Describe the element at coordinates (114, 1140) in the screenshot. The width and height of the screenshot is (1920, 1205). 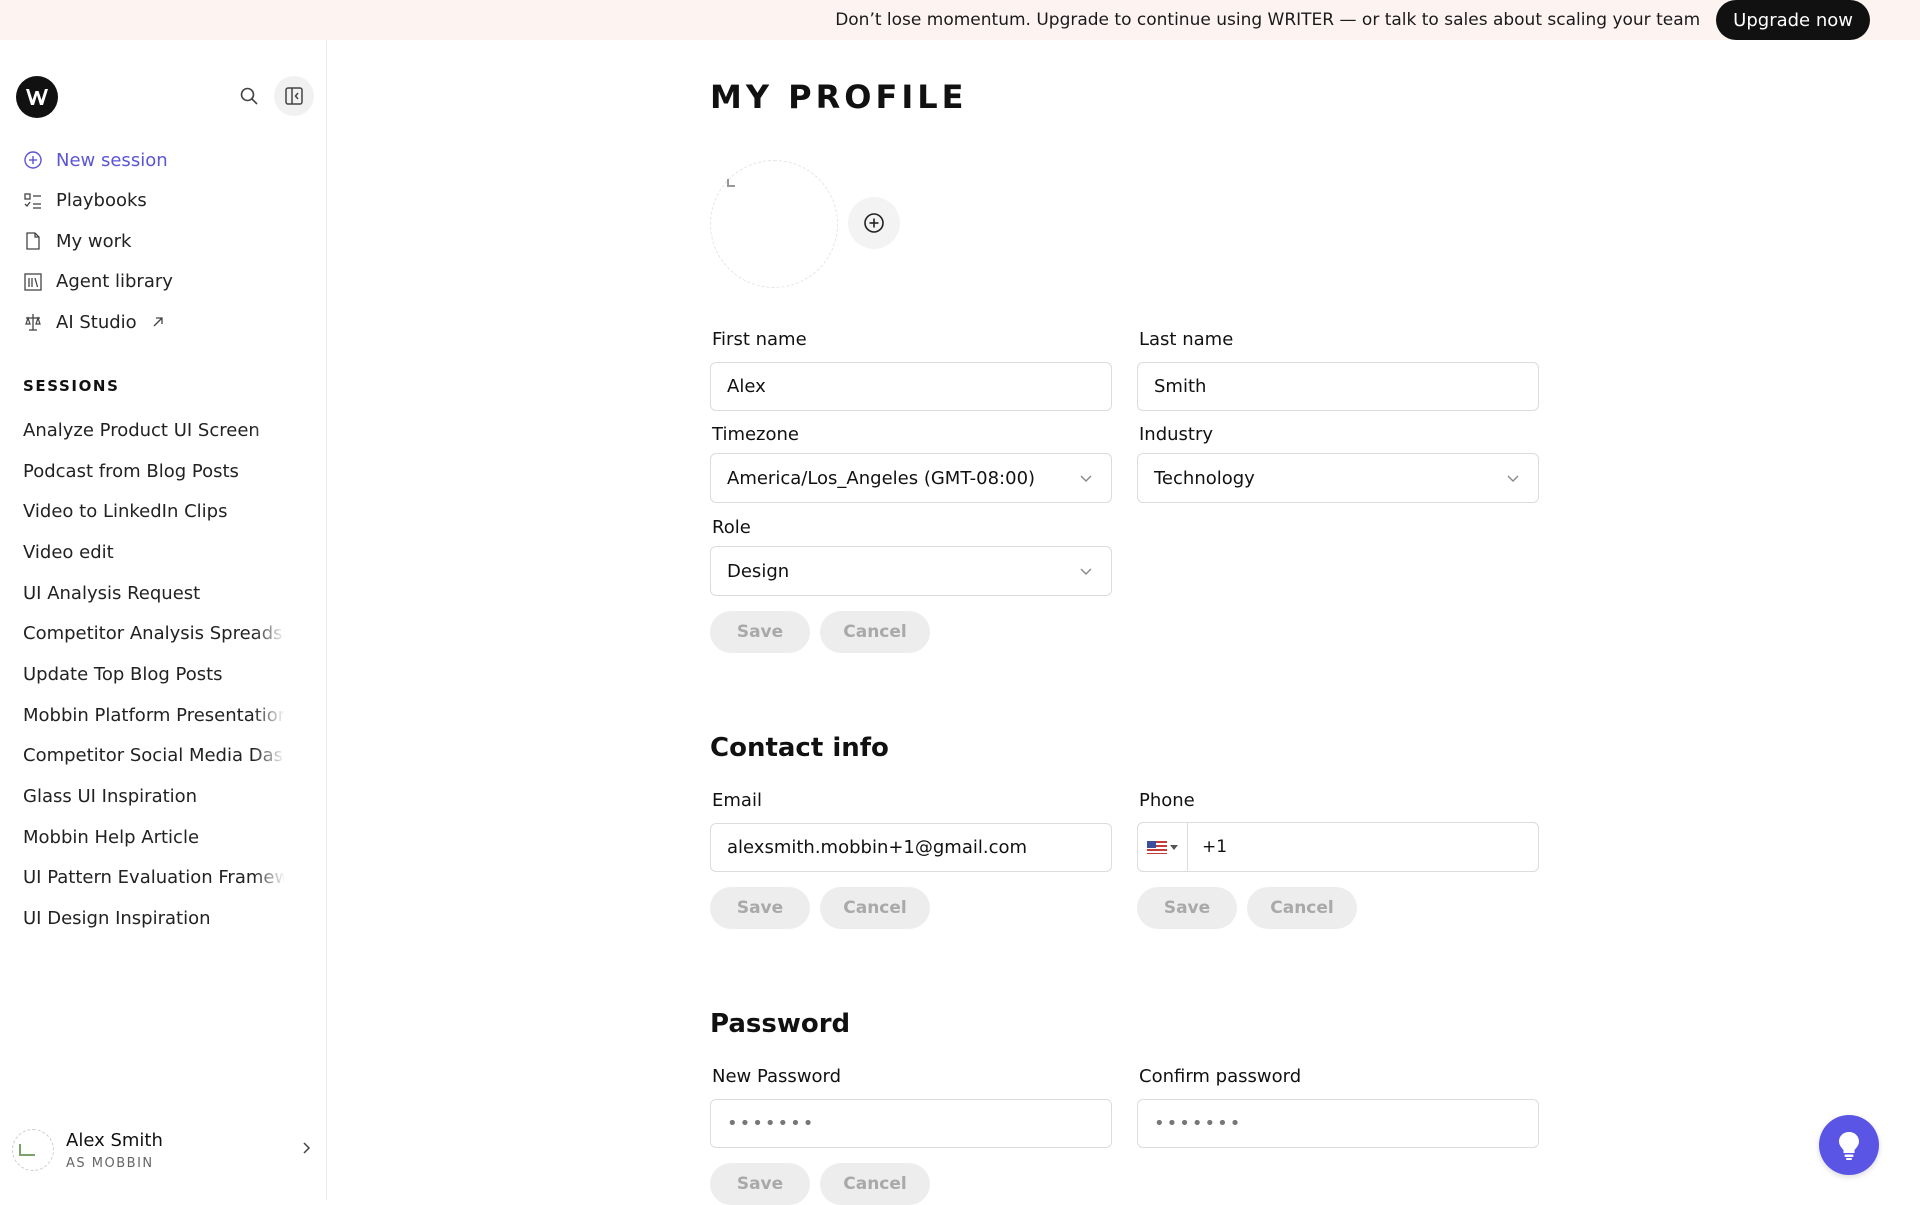
I see `user-name: Alex Smith` at that location.